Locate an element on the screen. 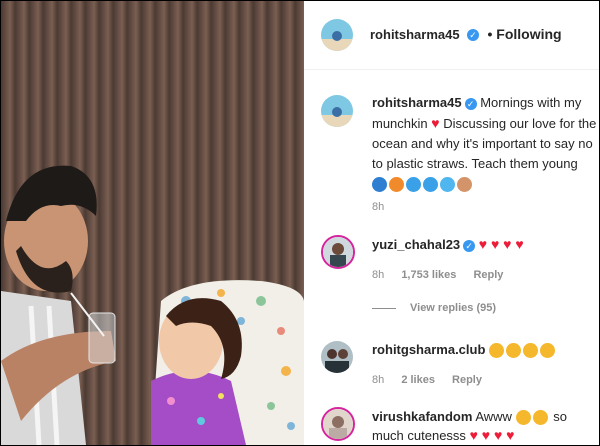 The height and width of the screenshot is (446, 600). caption-avatar is located at coordinates (337, 111).